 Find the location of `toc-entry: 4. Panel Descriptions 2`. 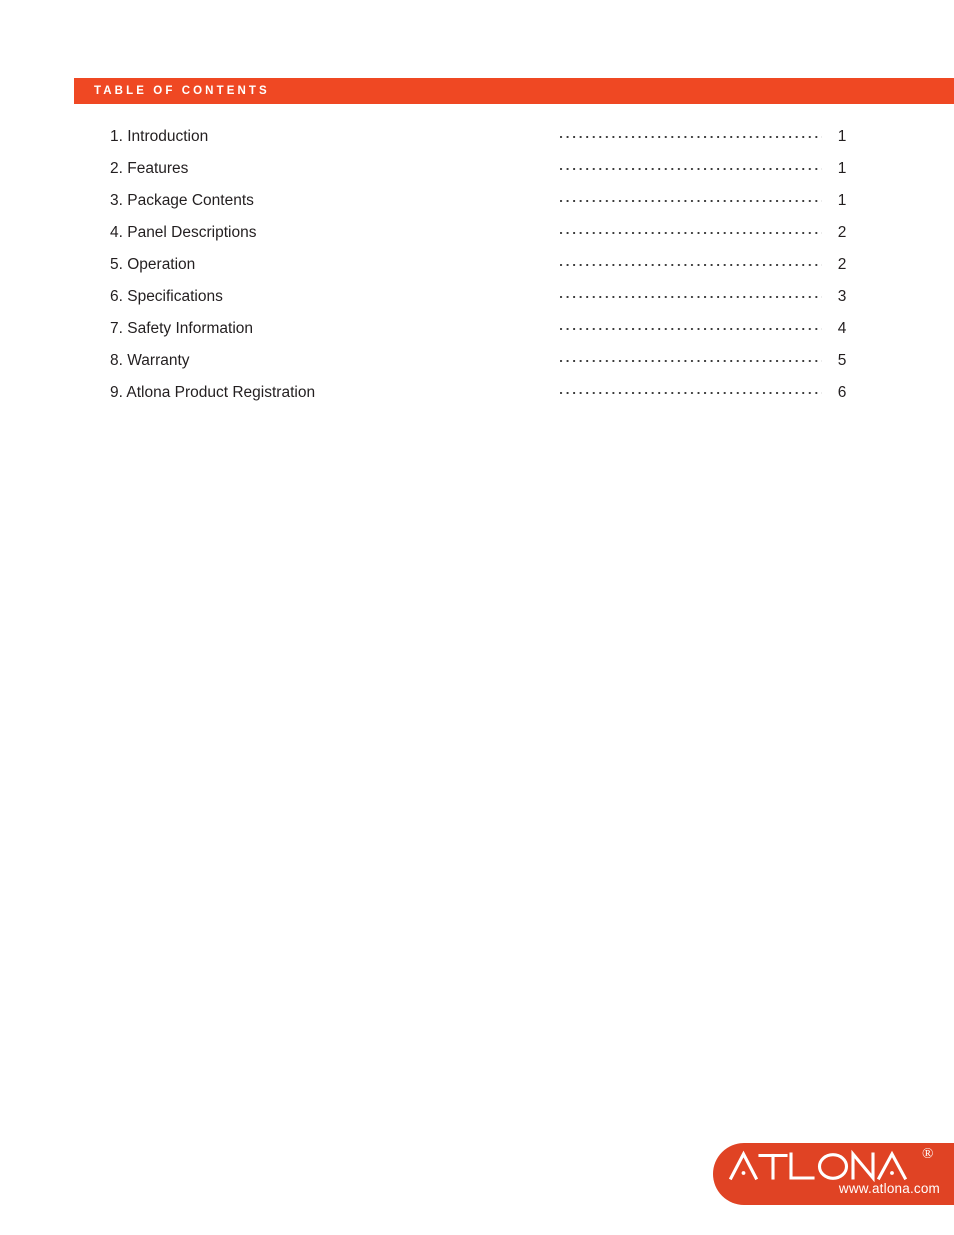

toc-entry: 4. Panel Descriptions 2 is located at coordinates (490, 238).